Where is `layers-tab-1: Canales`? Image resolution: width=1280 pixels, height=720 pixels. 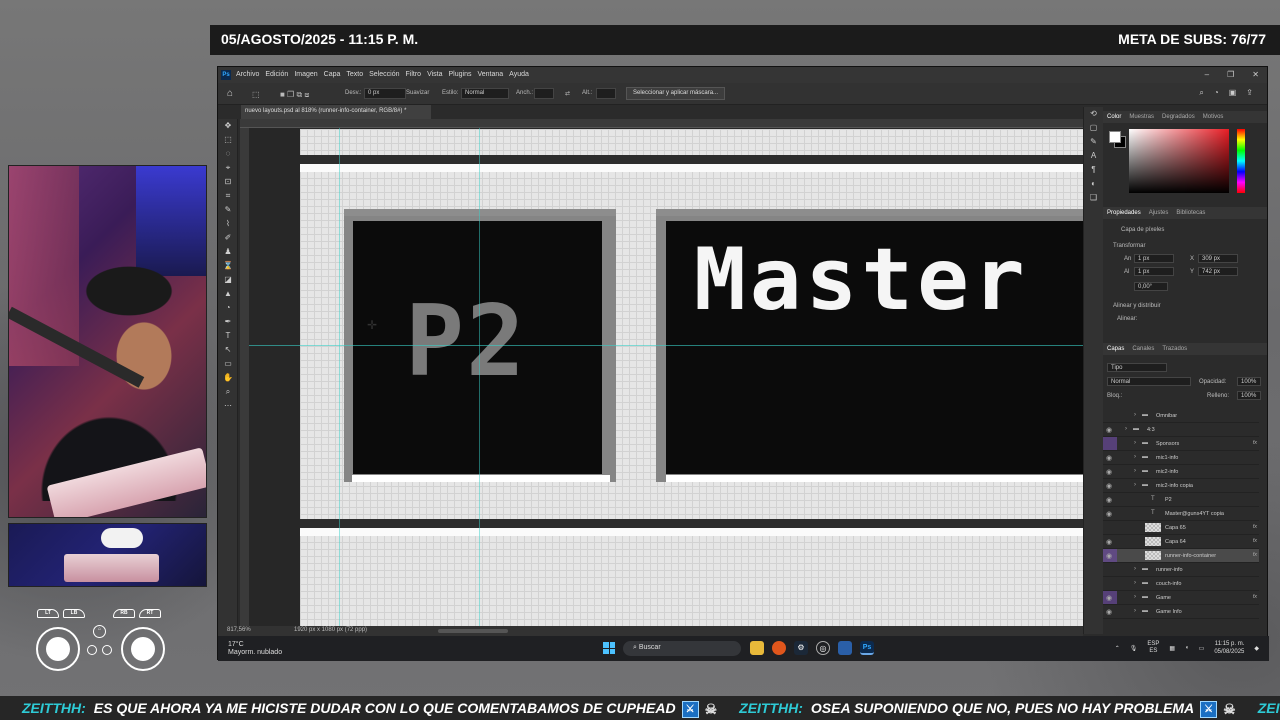 layers-tab-1: Canales is located at coordinates (1143, 349).